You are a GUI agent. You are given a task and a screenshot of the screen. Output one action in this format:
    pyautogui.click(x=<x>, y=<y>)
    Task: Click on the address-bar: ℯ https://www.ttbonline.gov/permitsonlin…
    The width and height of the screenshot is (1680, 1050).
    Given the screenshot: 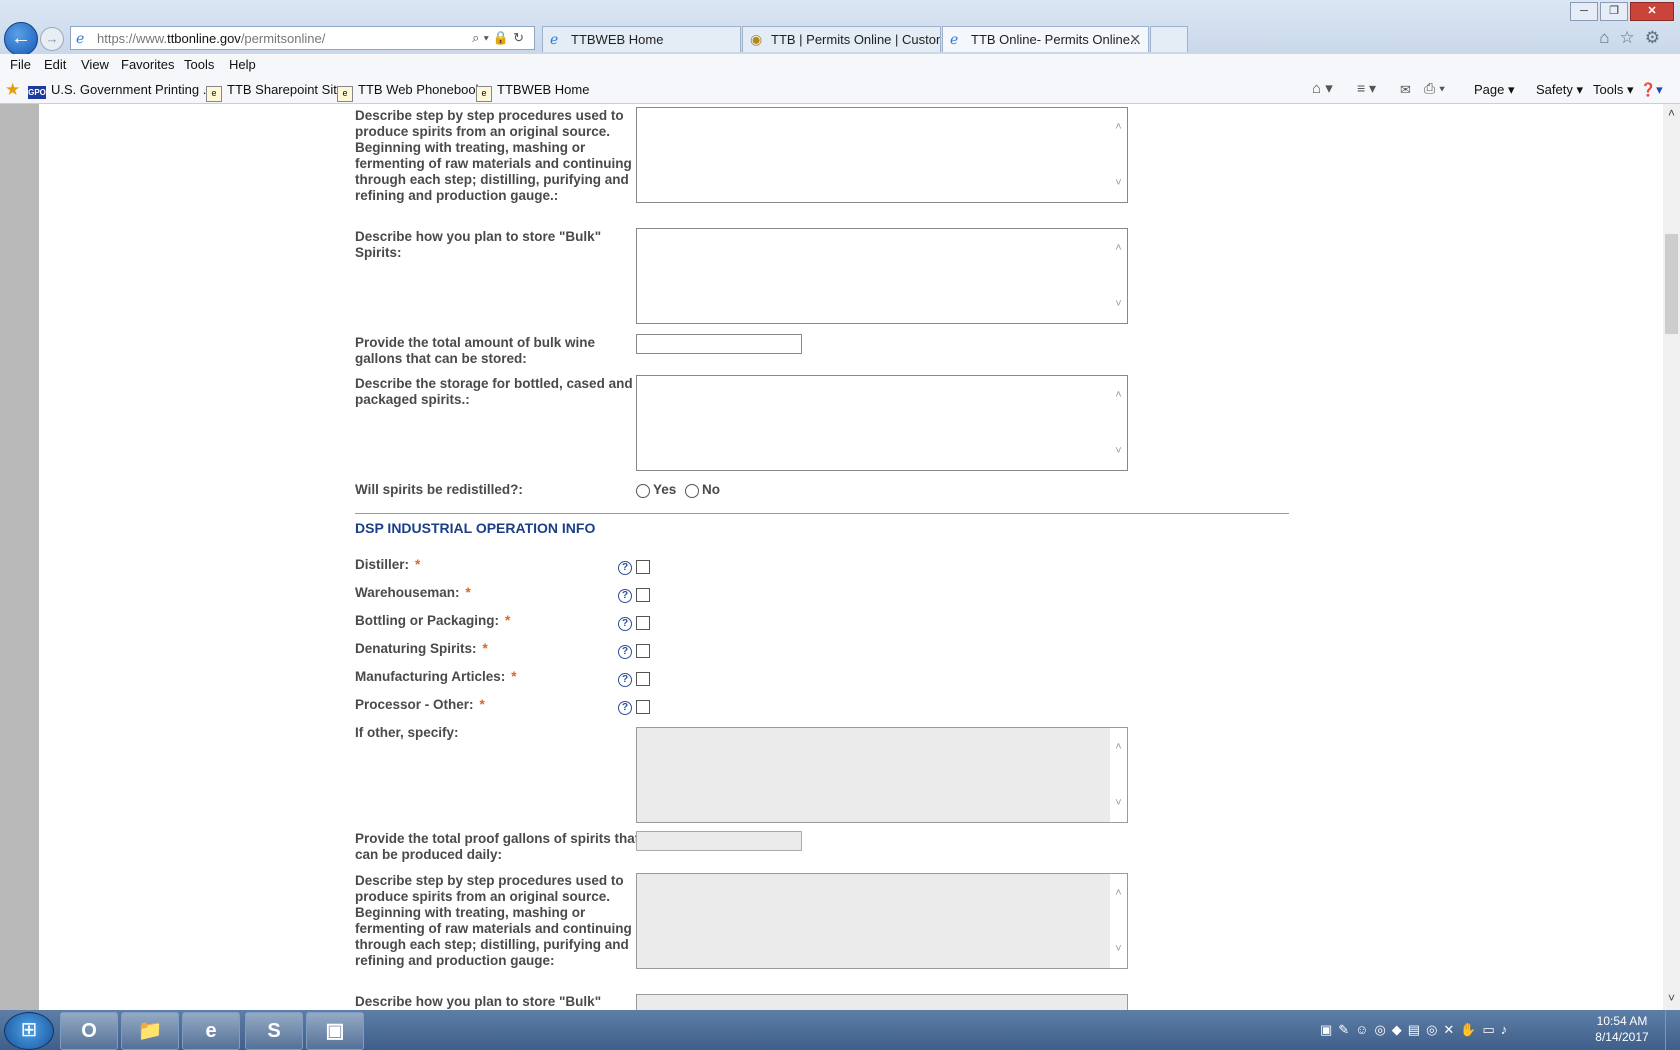 What is the action you would take?
    pyautogui.click(x=302, y=38)
    